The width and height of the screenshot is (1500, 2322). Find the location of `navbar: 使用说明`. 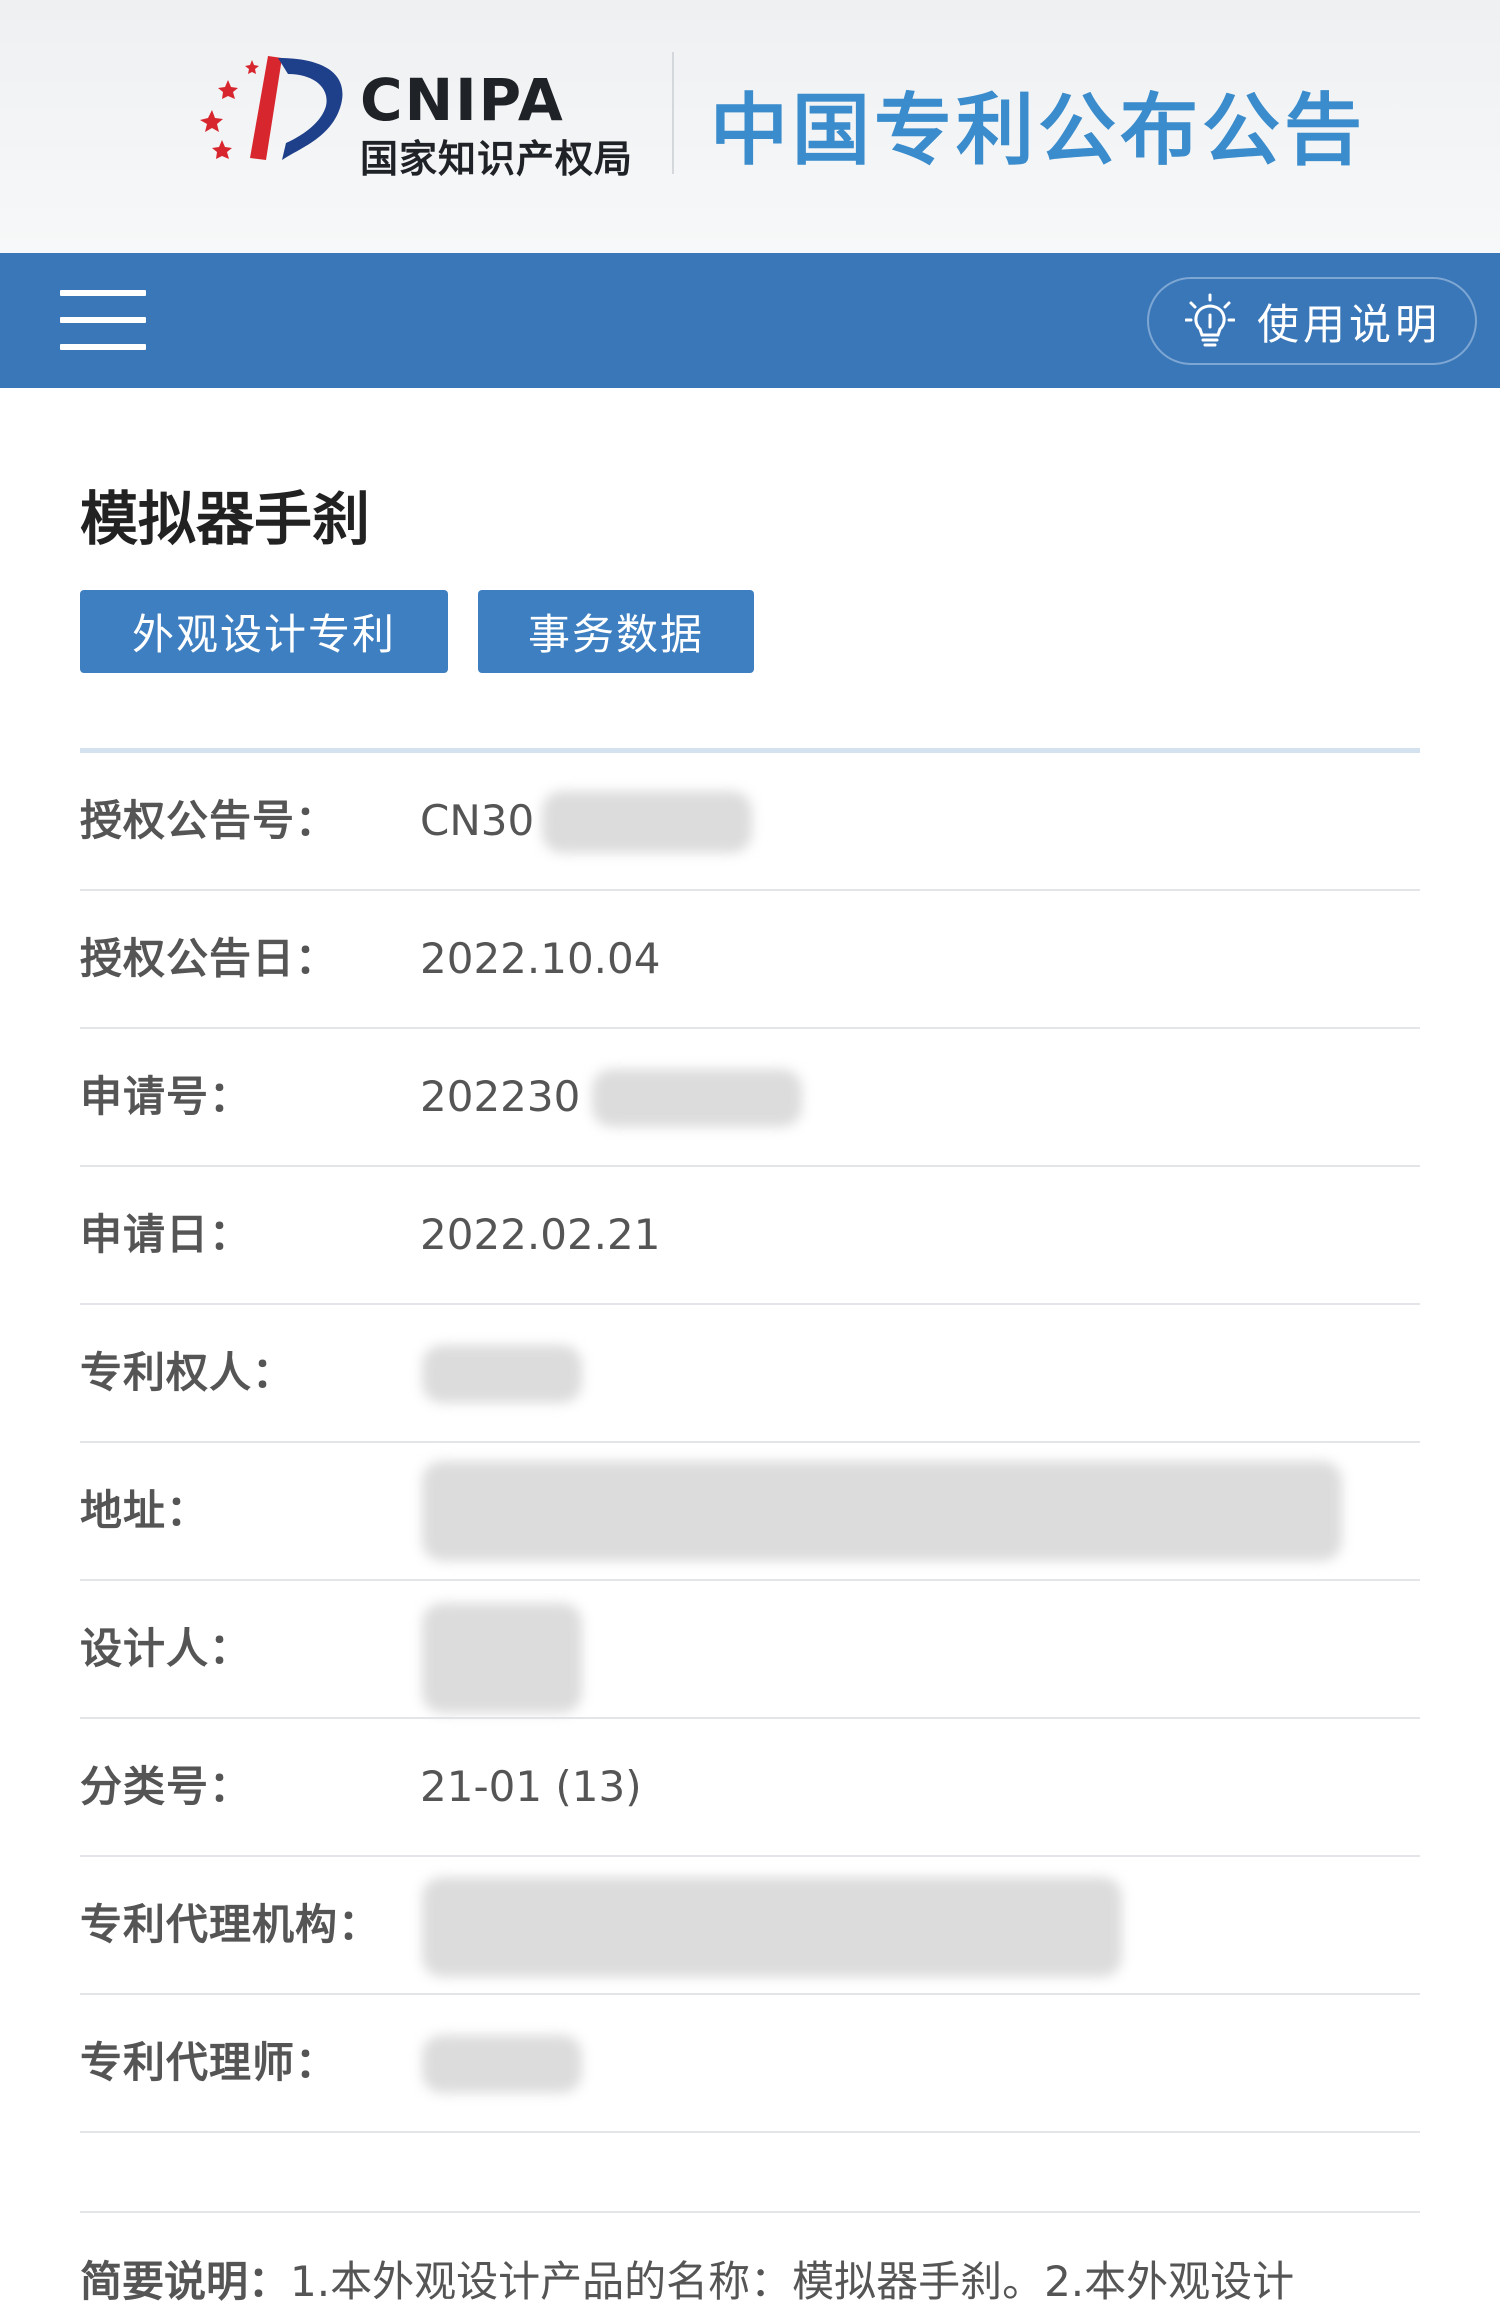

navbar: 使用说明 is located at coordinates (750, 320).